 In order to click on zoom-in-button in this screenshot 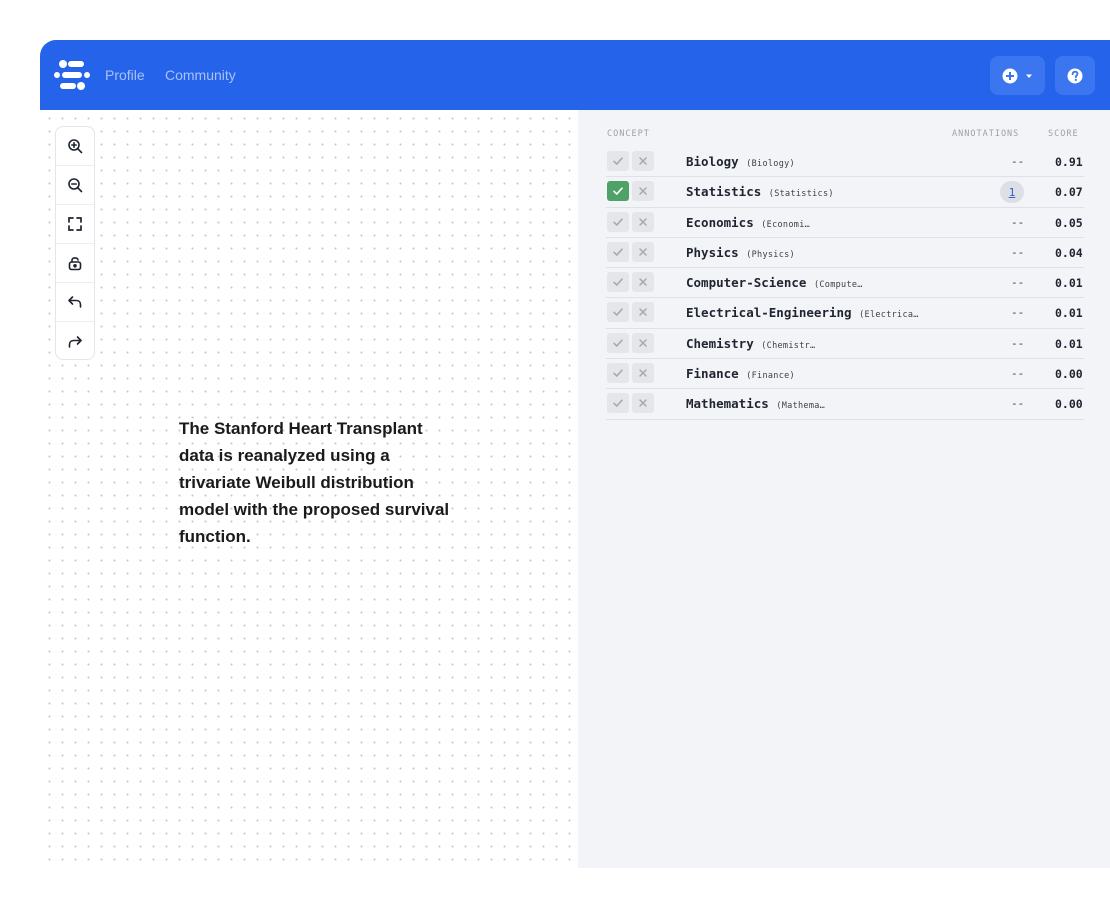, I will do `click(75, 146)`.